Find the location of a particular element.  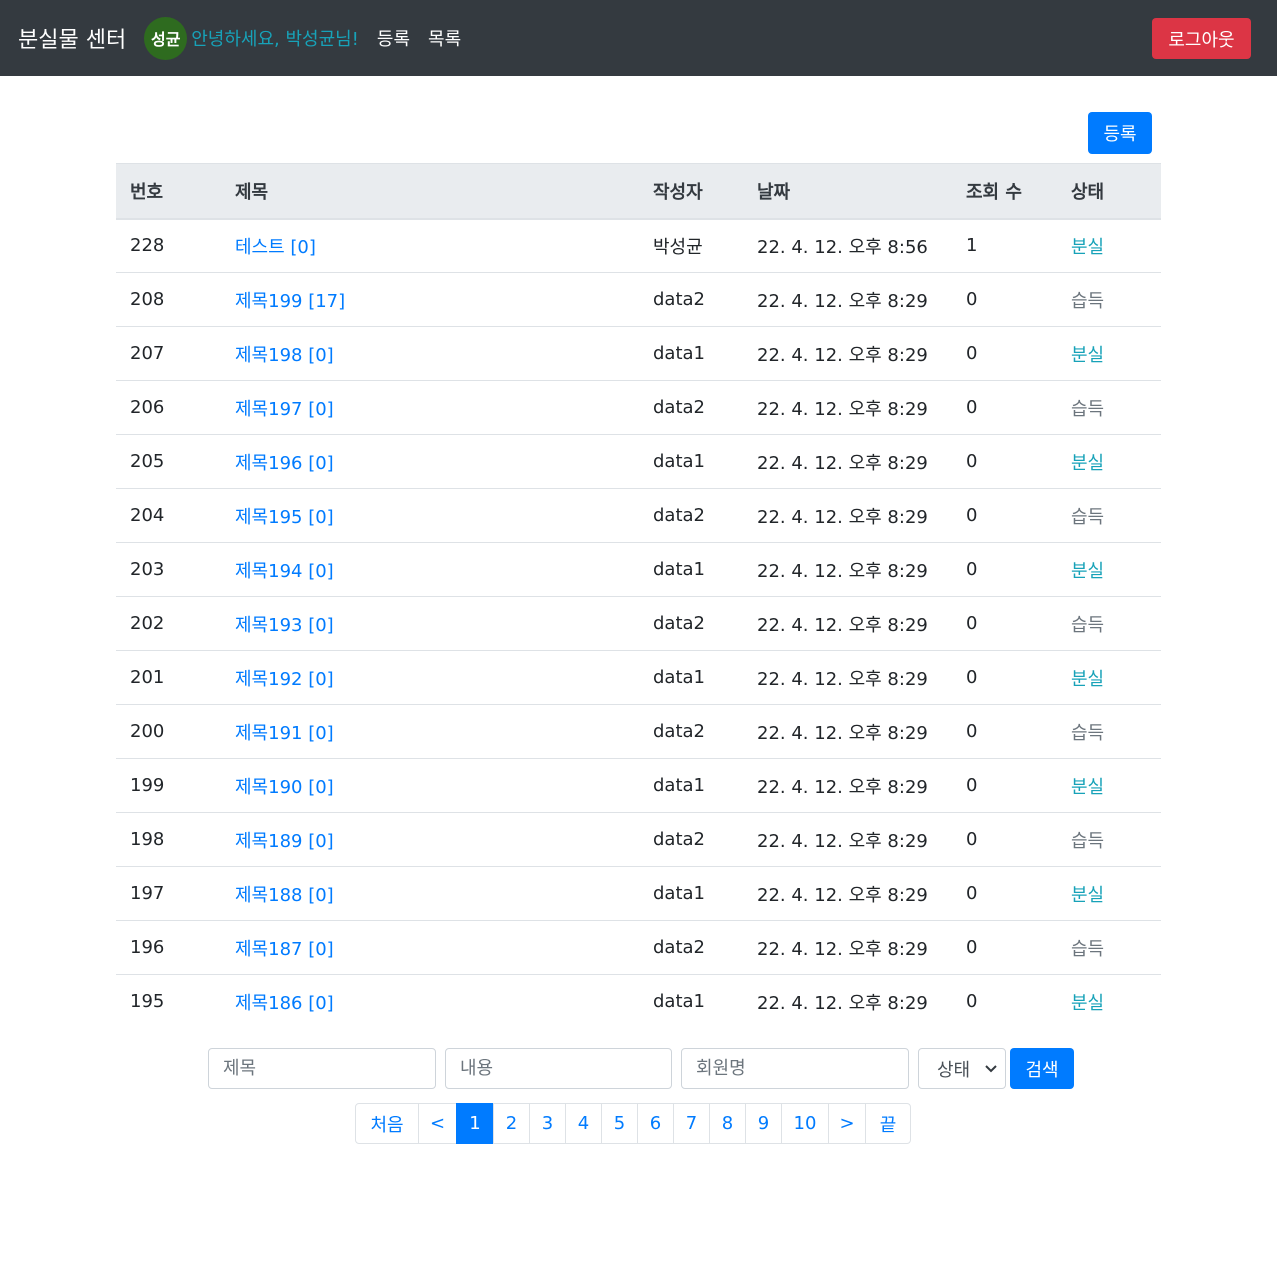

nav-link-list: 목록 is located at coordinates (444, 38).